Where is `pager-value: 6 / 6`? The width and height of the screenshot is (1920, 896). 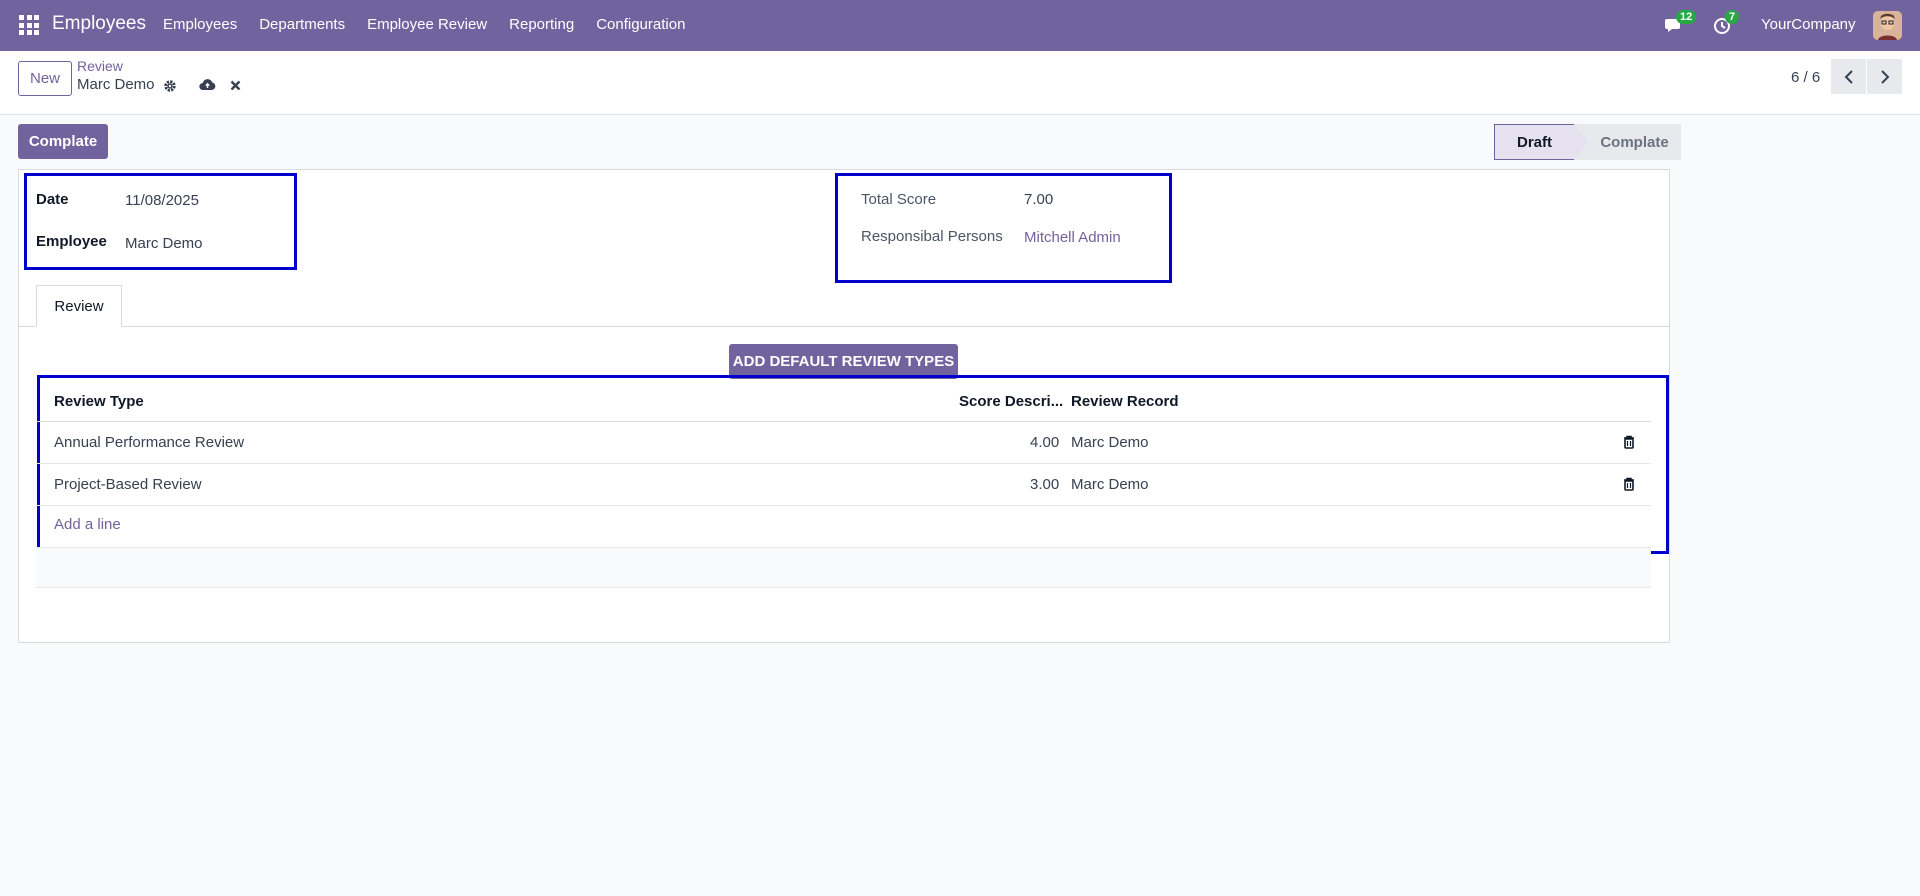 pager-value: 6 / 6 is located at coordinates (1805, 77).